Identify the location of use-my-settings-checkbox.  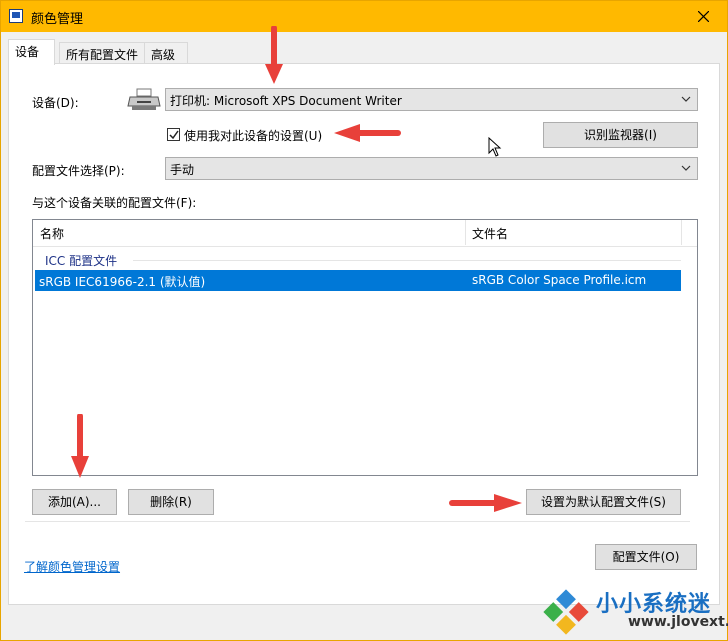
(173, 134).